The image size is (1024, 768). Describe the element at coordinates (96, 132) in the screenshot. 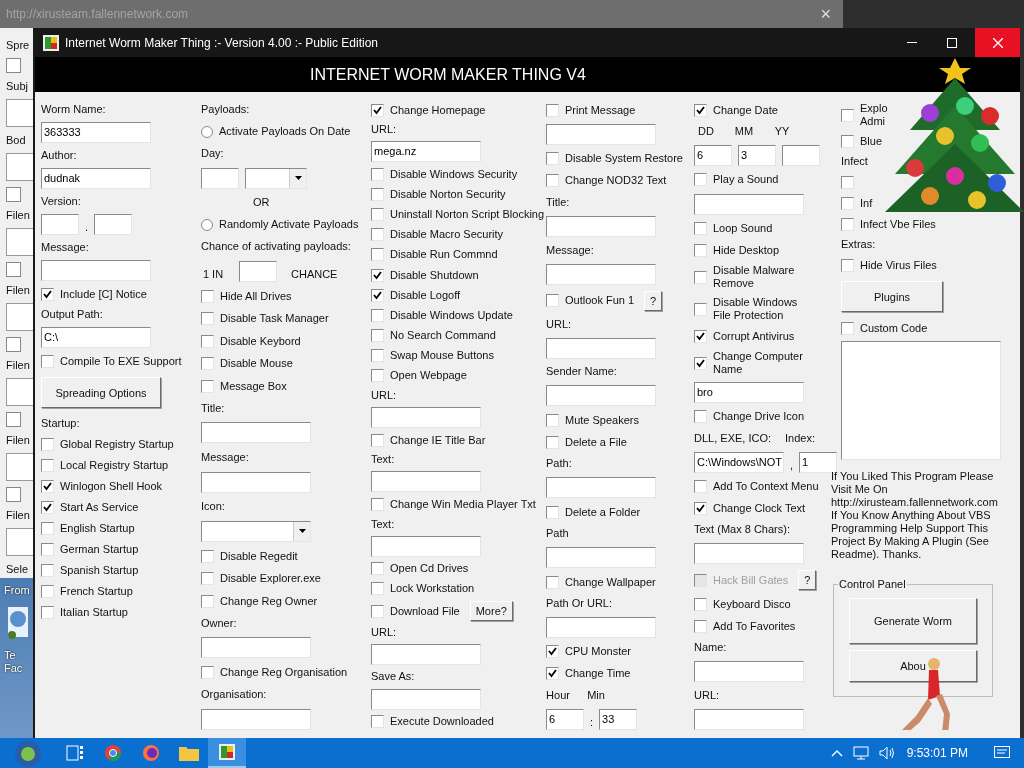

I see `text-field: 363333` at that location.